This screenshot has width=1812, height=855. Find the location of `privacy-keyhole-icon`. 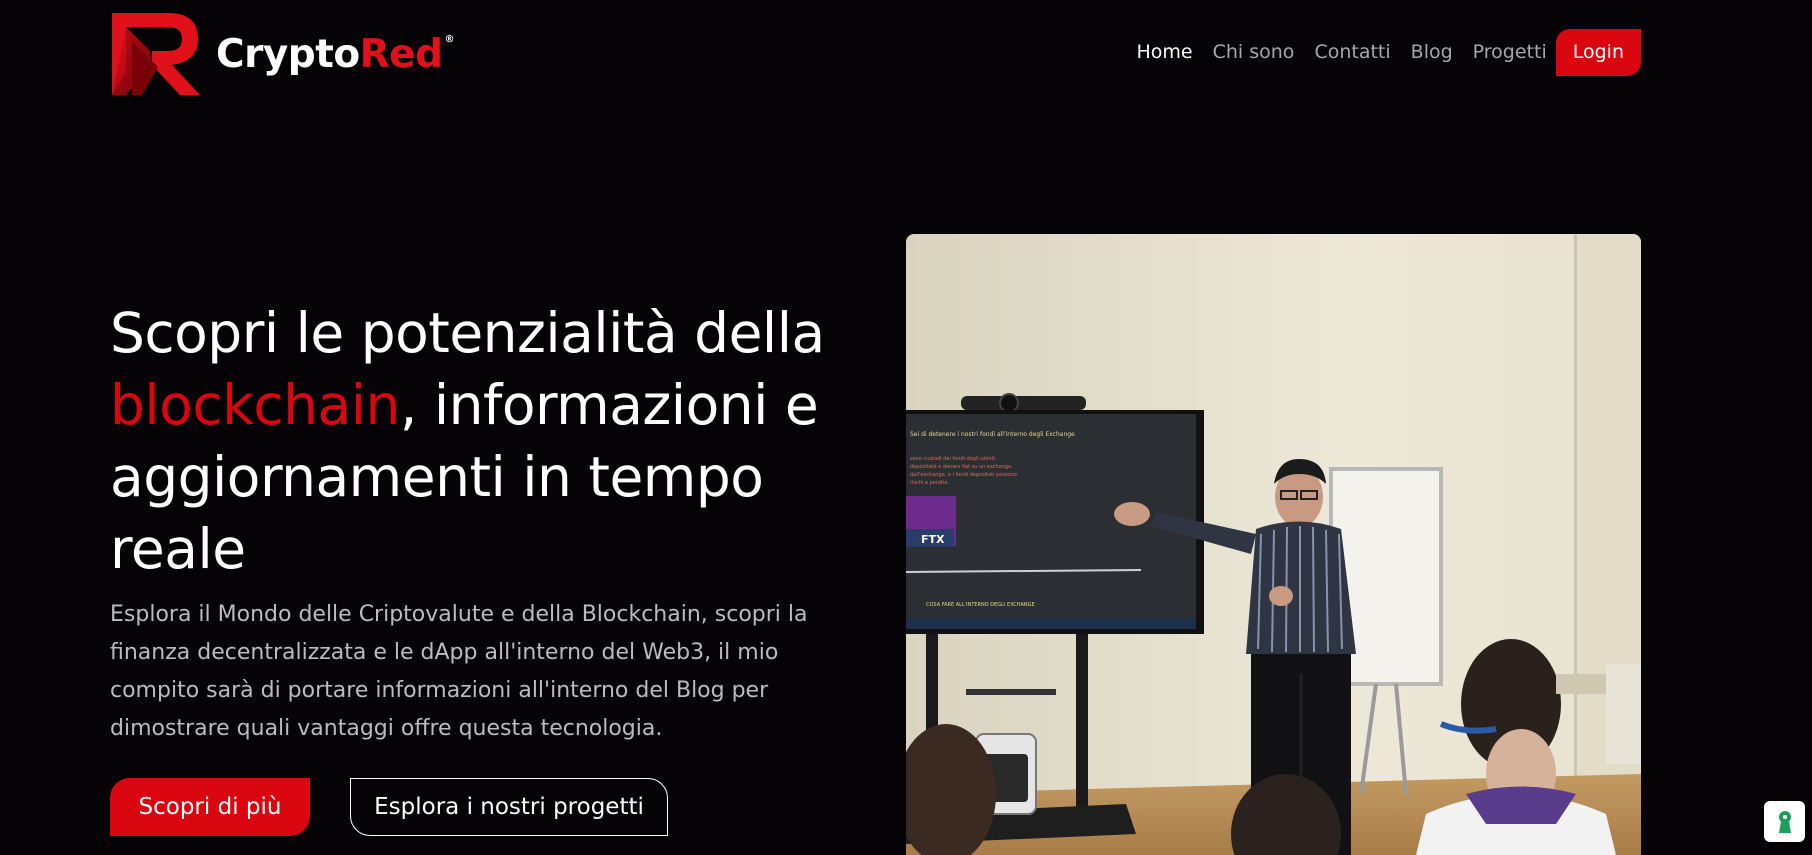

privacy-keyhole-icon is located at coordinates (1784, 821).